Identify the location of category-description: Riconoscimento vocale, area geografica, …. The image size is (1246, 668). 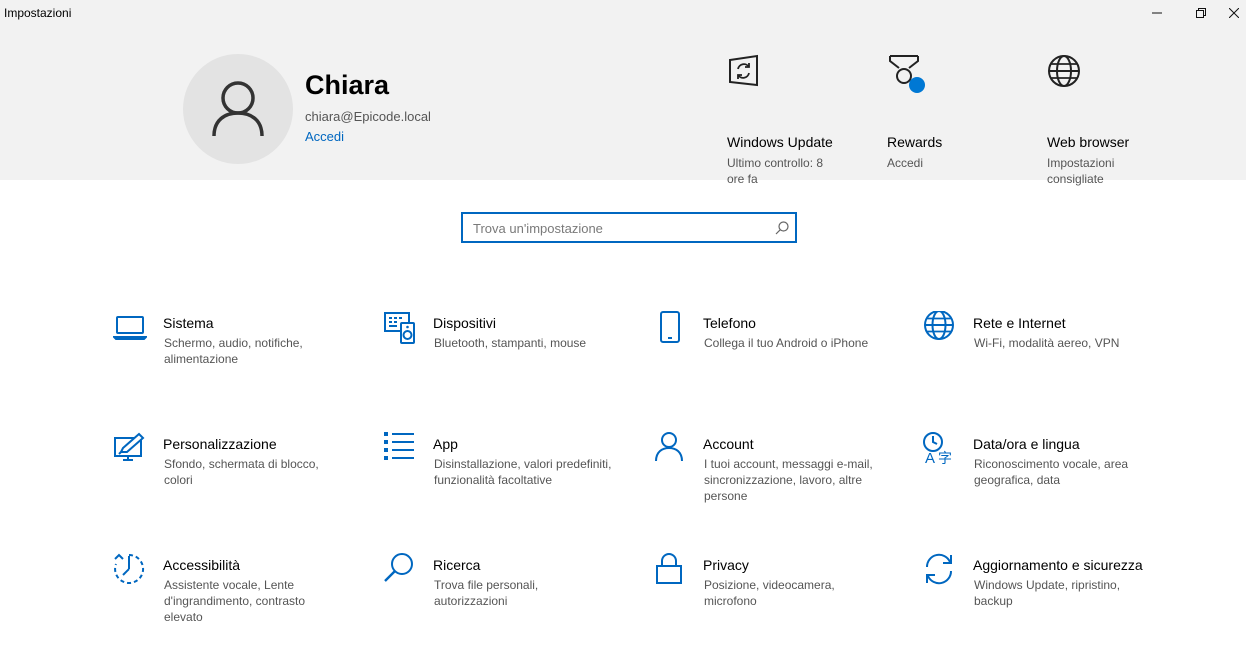
(1051, 472).